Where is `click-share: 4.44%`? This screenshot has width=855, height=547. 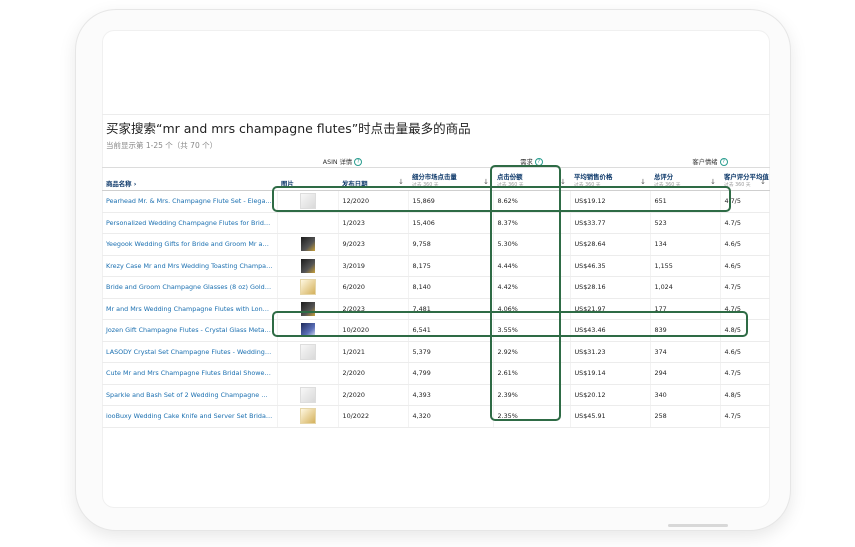 click-share: 4.44% is located at coordinates (531, 266).